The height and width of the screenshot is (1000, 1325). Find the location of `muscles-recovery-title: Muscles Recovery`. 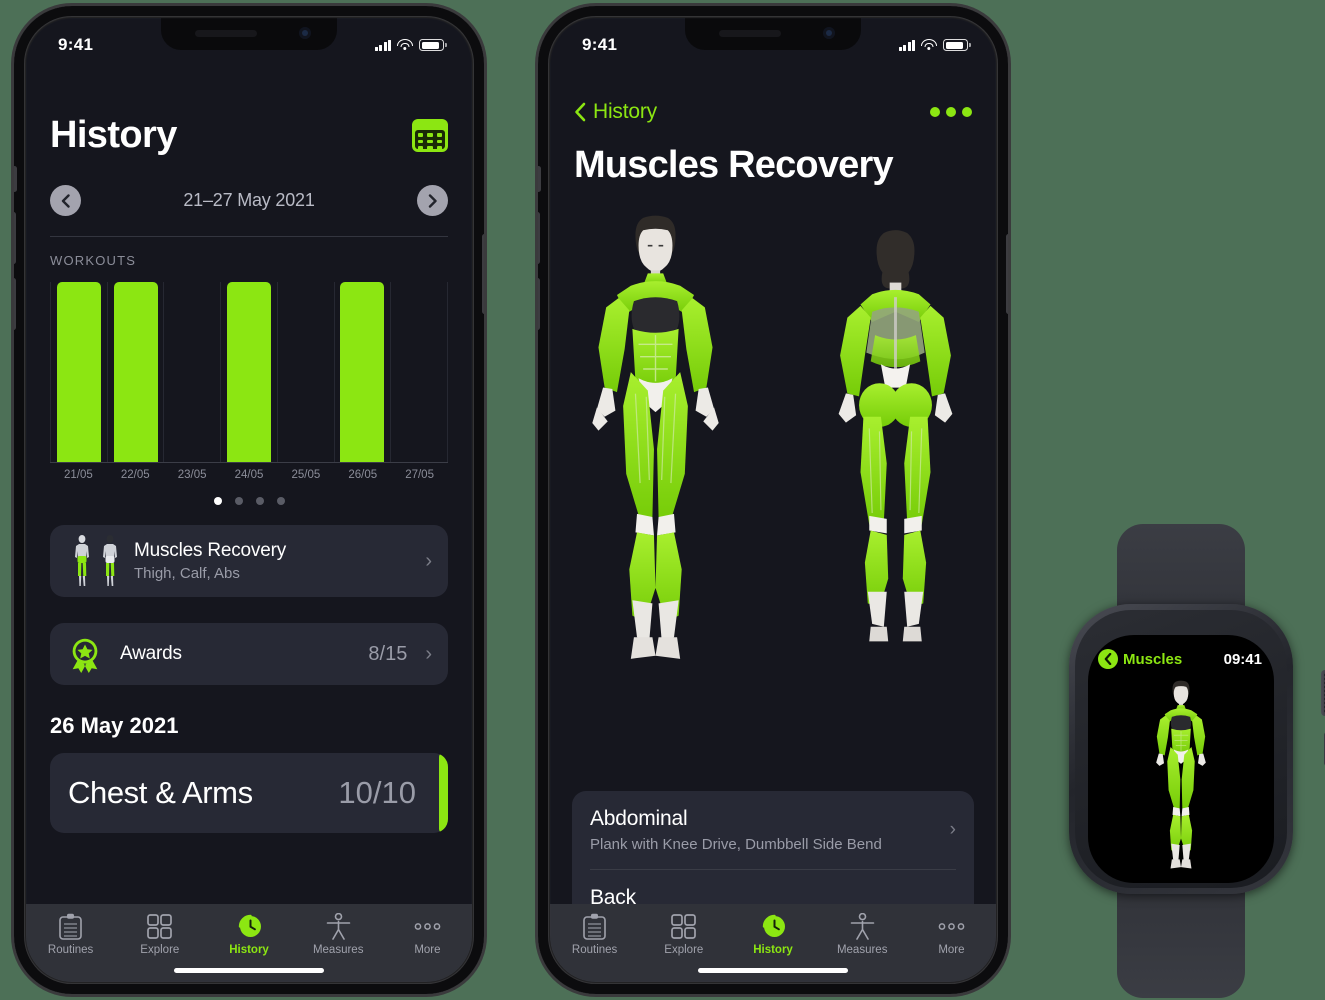

muscles-recovery-title: Muscles Recovery is located at coordinates (210, 550).